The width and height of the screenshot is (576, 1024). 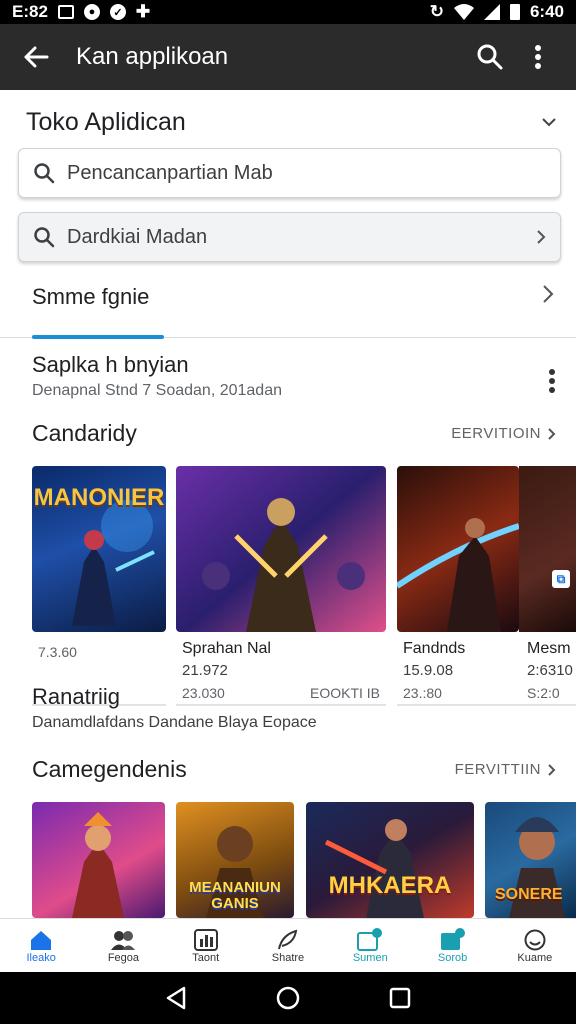 I want to click on feather-icon, so click(x=288, y=940).